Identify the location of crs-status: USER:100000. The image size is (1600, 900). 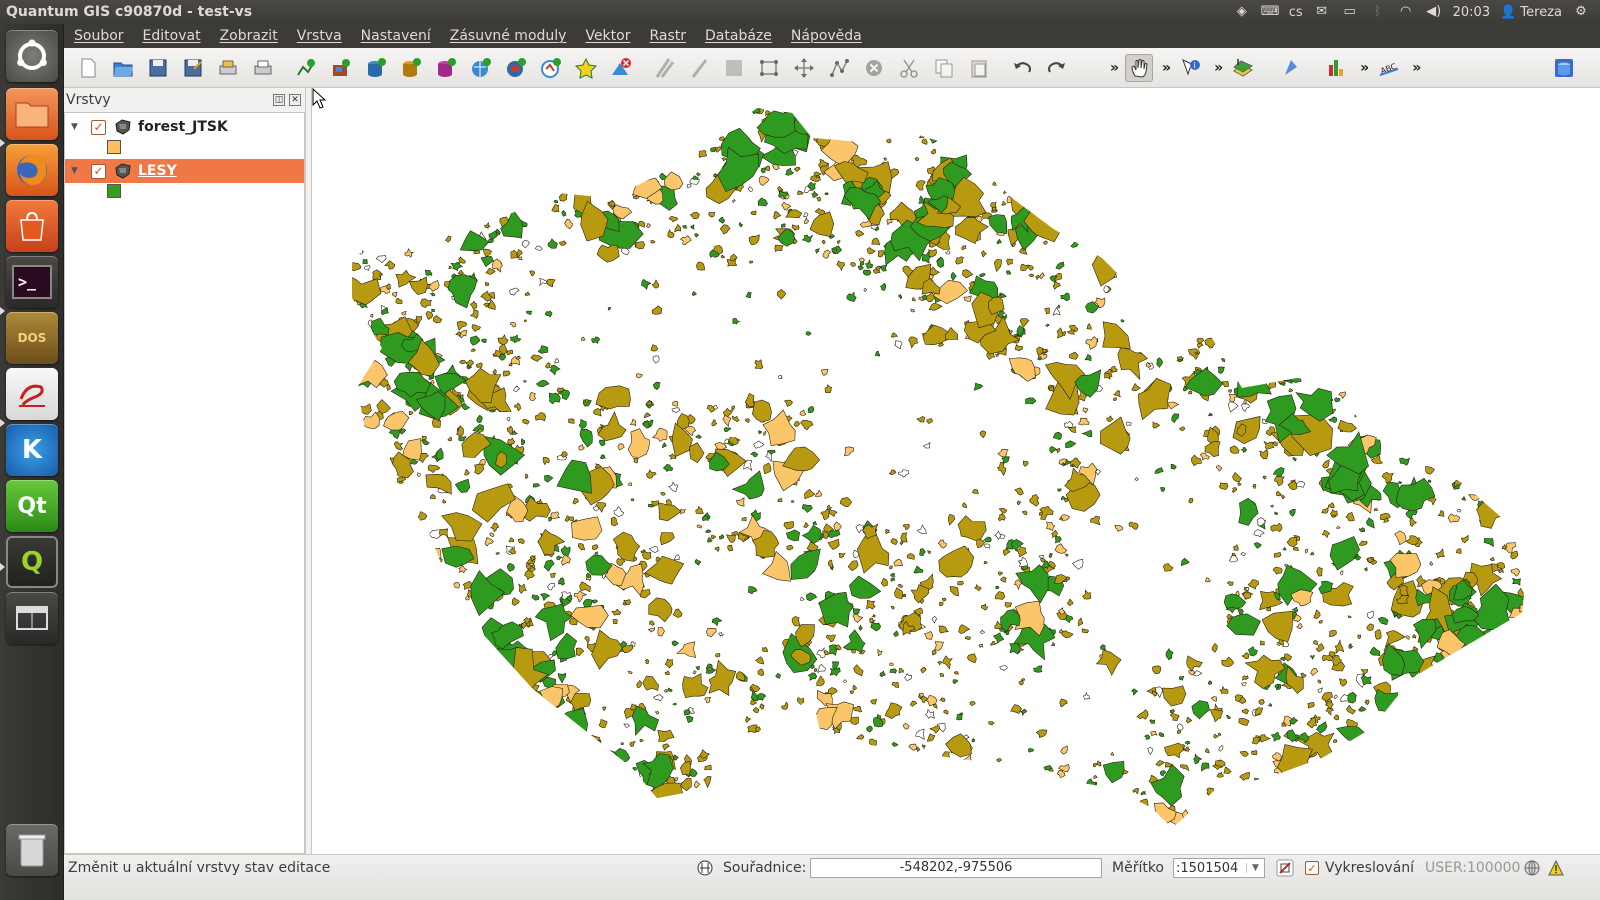
(1472, 868).